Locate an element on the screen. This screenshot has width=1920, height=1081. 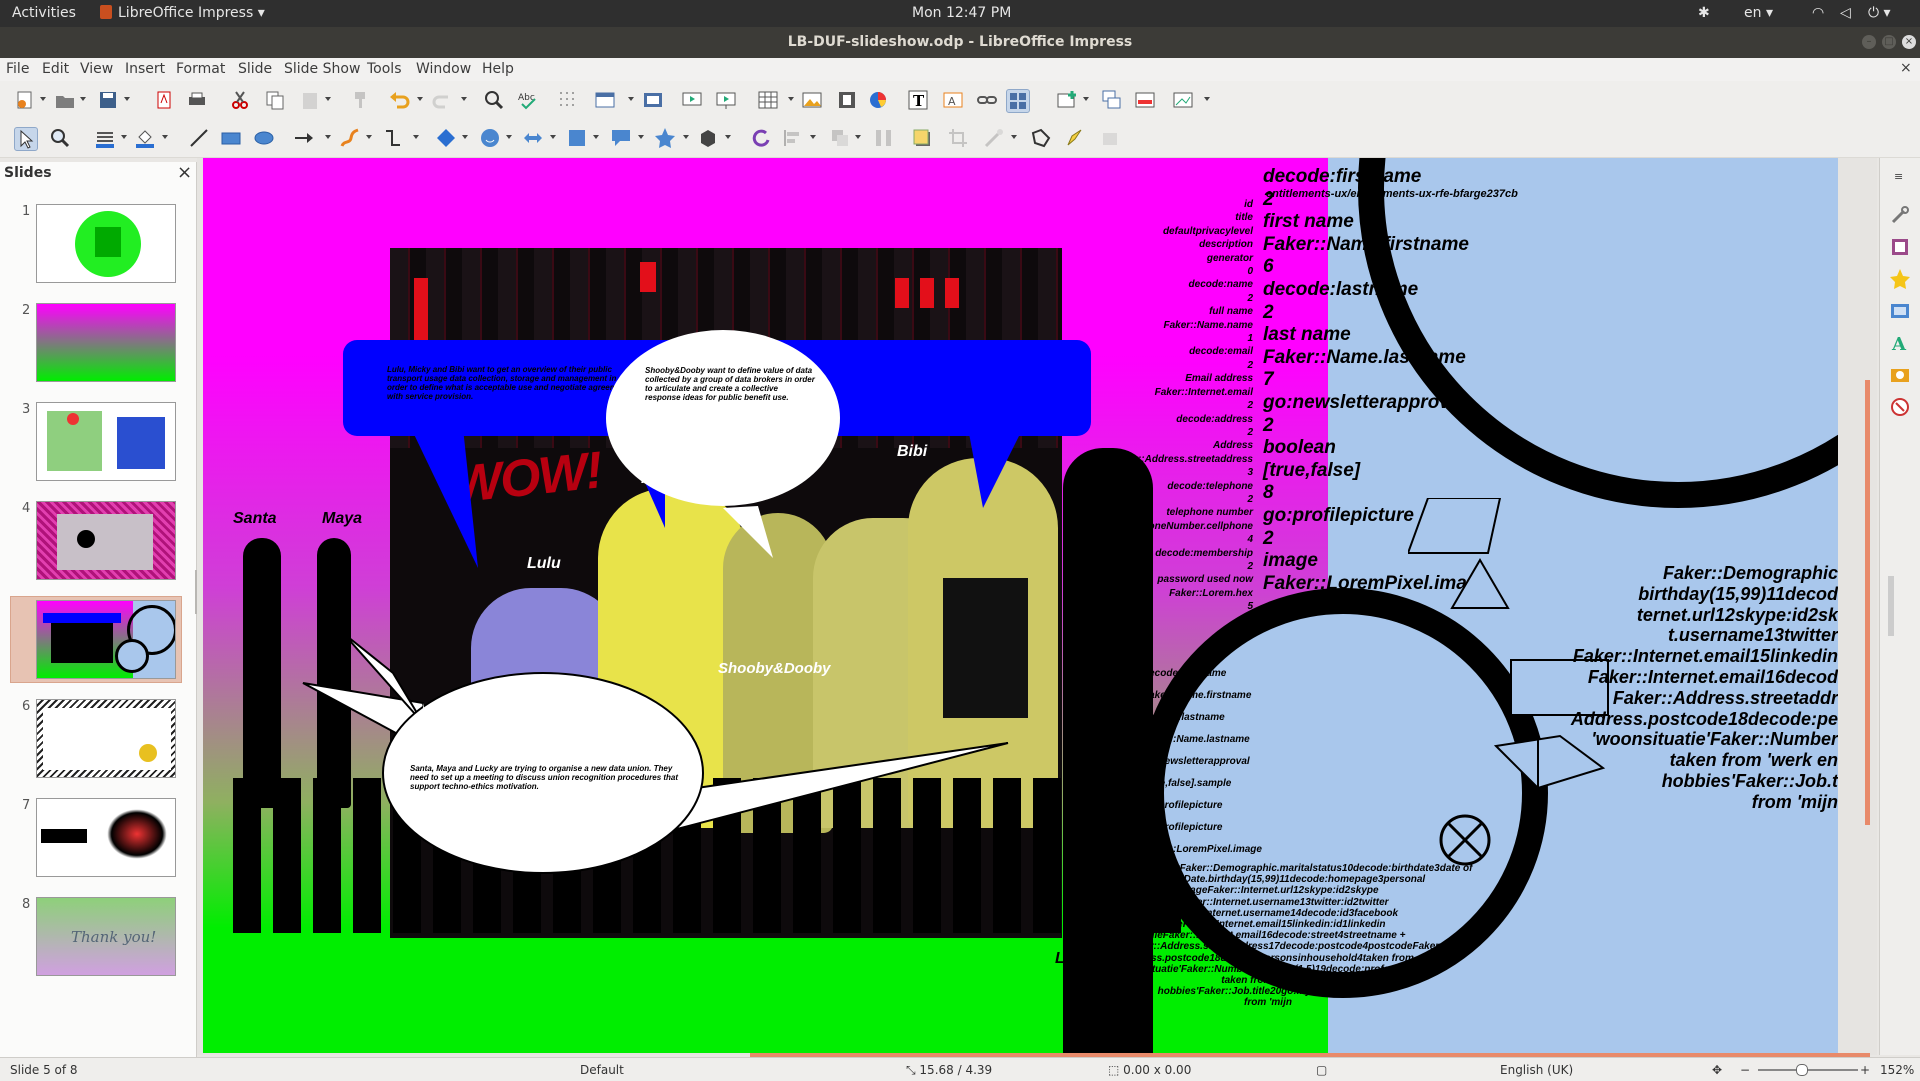
save-icon is located at coordinates (108, 100).